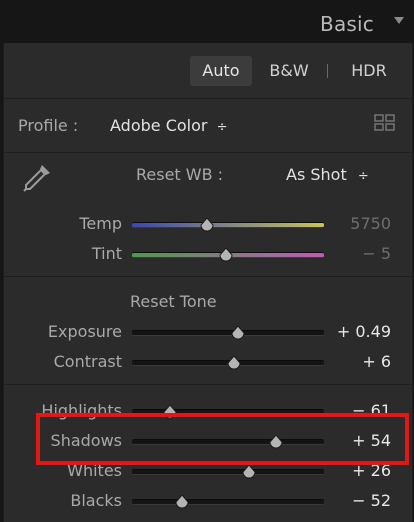  Describe the element at coordinates (182, 502) in the screenshot. I see `blacks-slider-thumb` at that location.